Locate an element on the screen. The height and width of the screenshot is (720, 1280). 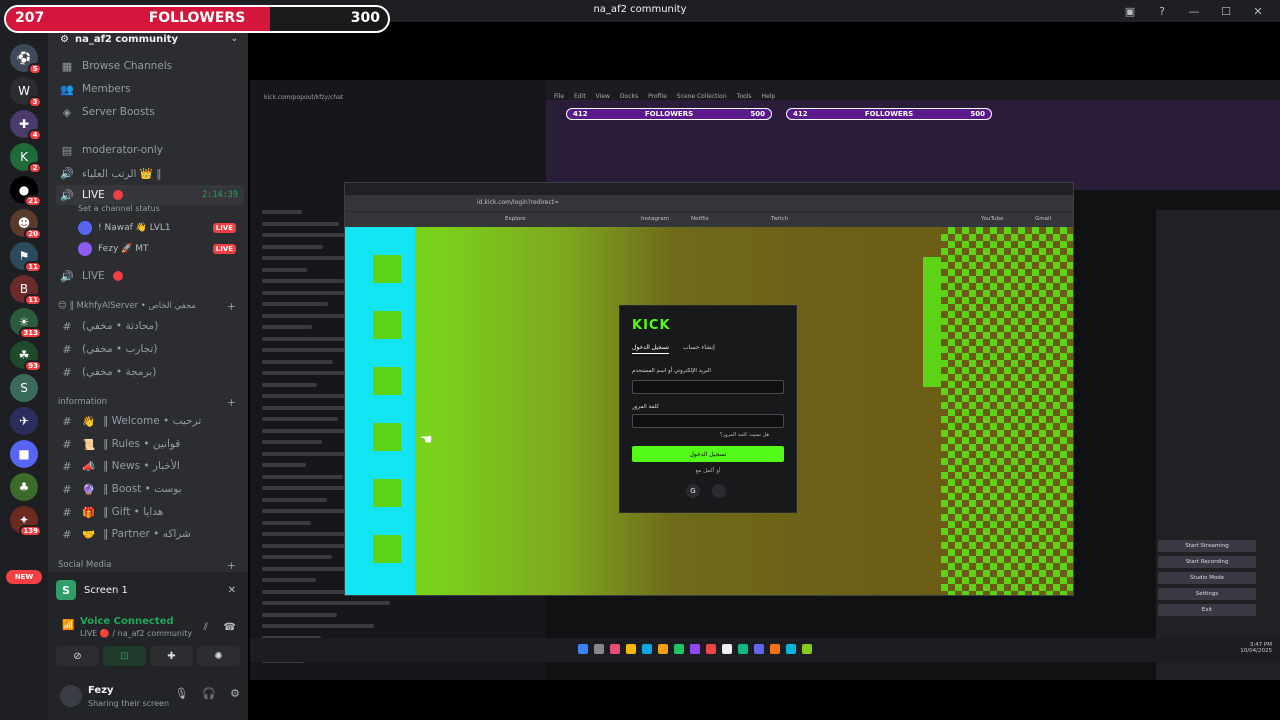
server-icon: ● 21 is located at coordinates (26, 191).